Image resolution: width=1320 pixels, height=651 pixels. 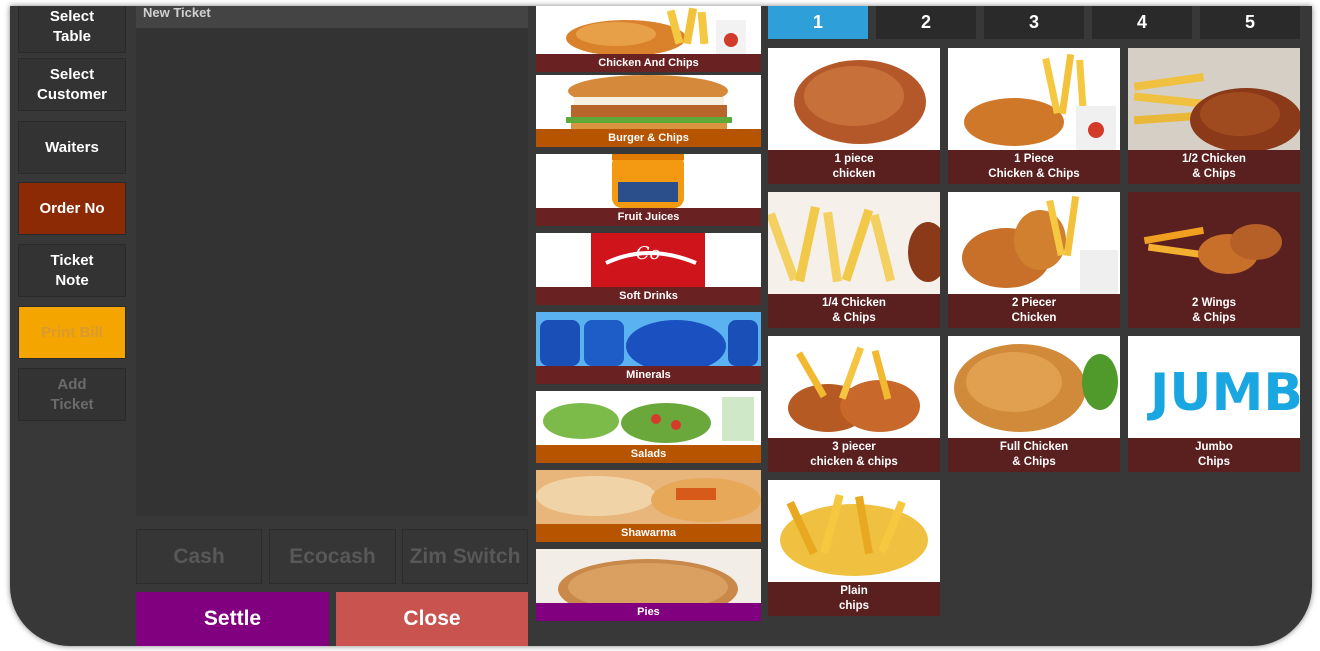 What do you see at coordinates (648, 181) in the screenshot?
I see `fruit-juice-image` at bounding box center [648, 181].